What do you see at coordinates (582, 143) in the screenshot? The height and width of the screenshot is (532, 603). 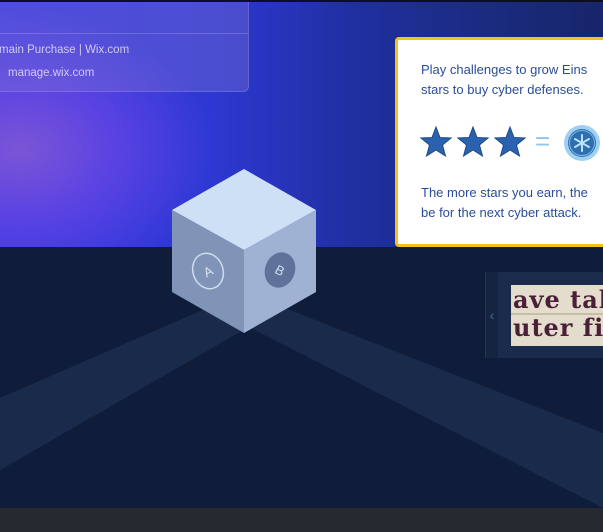 I see `snowflake-coin-icon` at bounding box center [582, 143].